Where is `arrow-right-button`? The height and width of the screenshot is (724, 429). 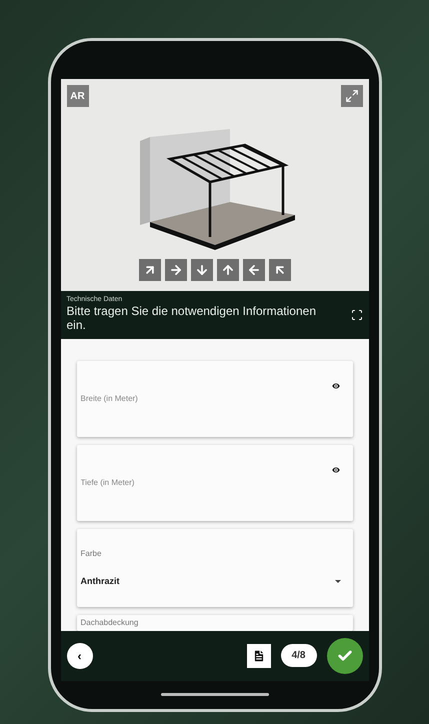 arrow-right-button is located at coordinates (175, 270).